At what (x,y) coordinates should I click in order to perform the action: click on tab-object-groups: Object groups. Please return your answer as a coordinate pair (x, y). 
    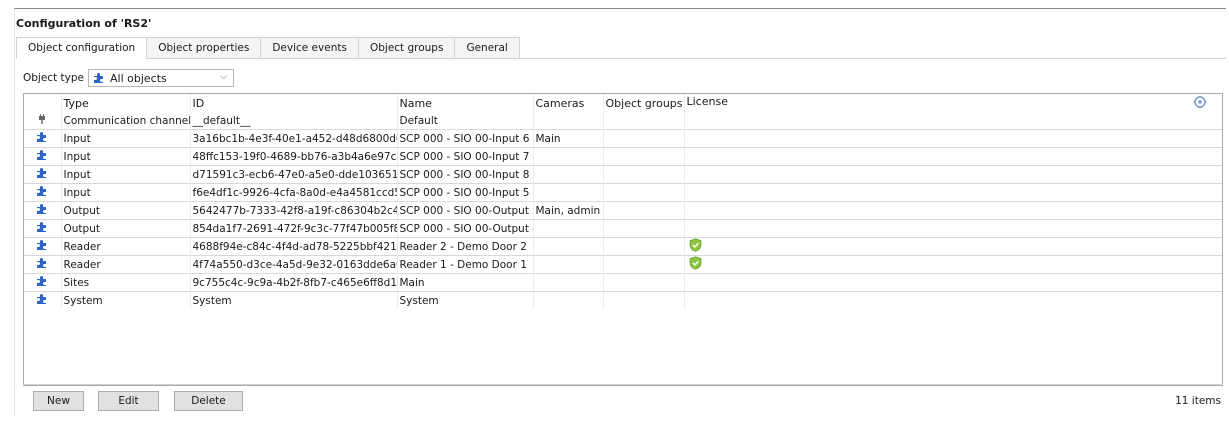
    Looking at the image, I should click on (406, 47).